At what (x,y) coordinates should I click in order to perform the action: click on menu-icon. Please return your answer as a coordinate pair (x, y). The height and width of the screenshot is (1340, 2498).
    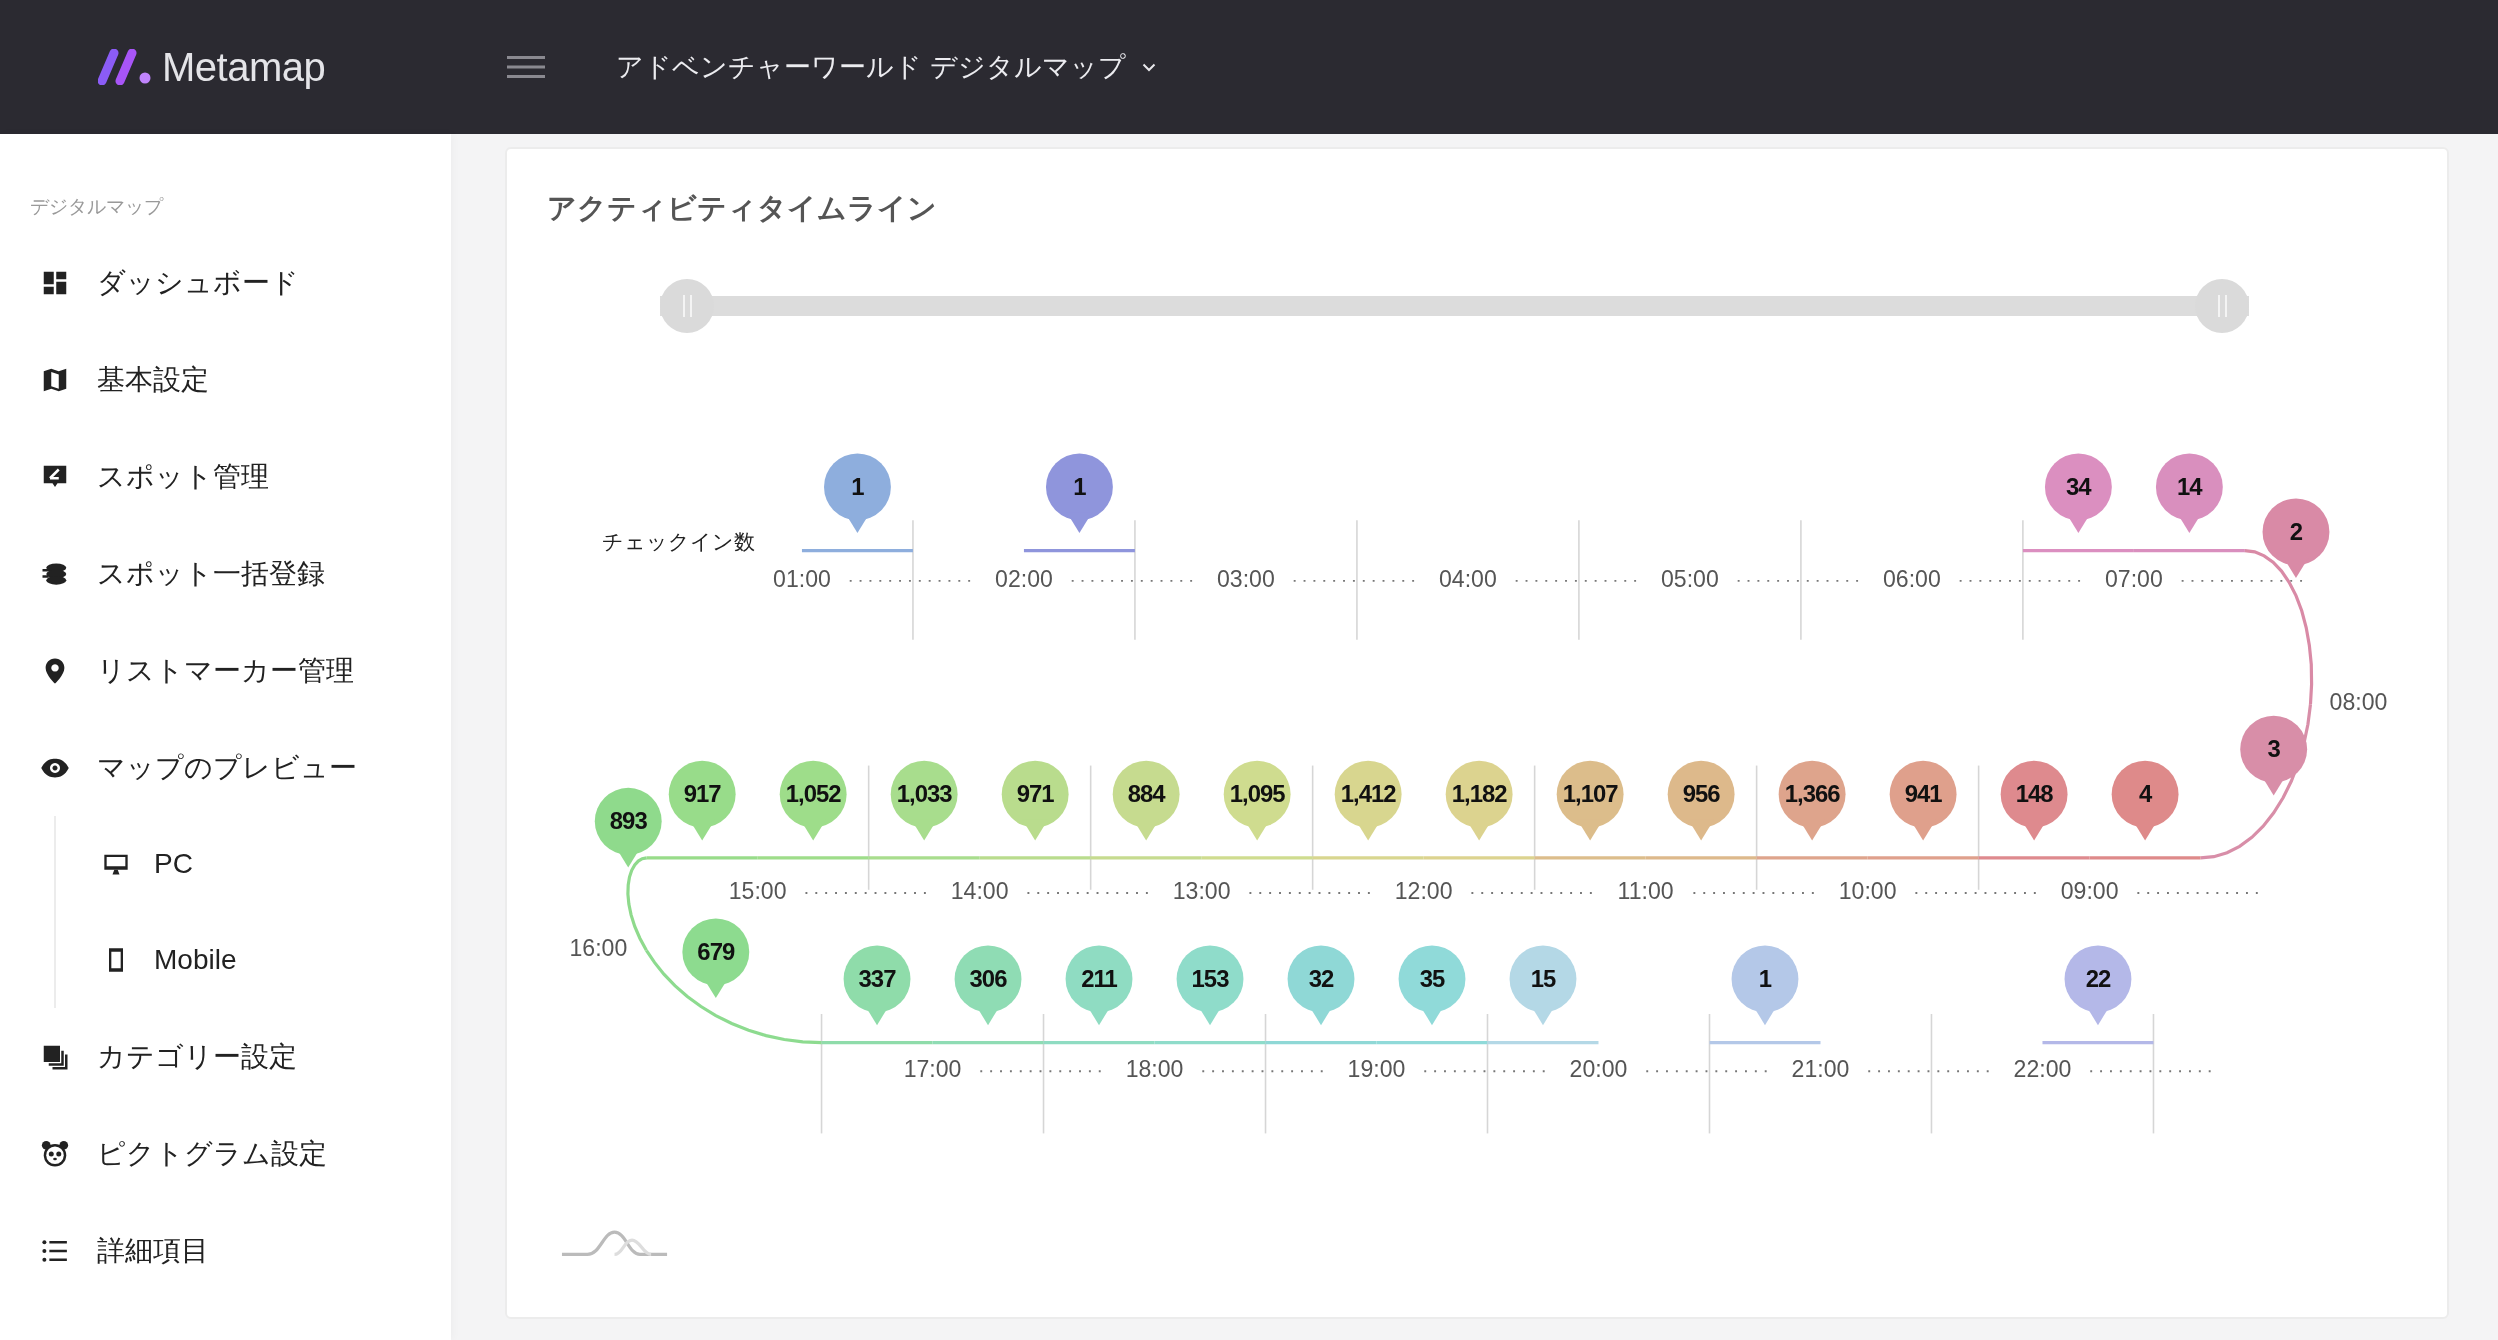
    Looking at the image, I should click on (526, 67).